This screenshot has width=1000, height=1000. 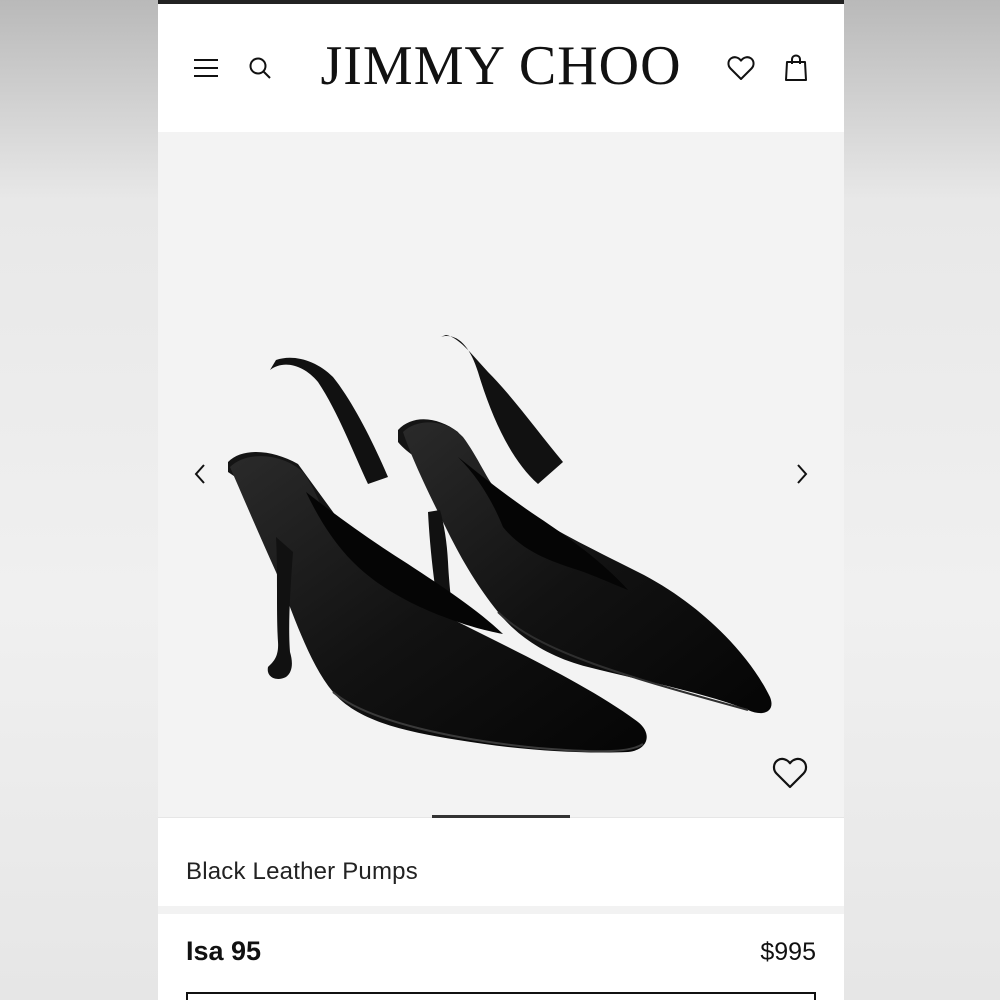 What do you see at coordinates (501, 816) in the screenshot?
I see `gallery-pagination-indicator` at bounding box center [501, 816].